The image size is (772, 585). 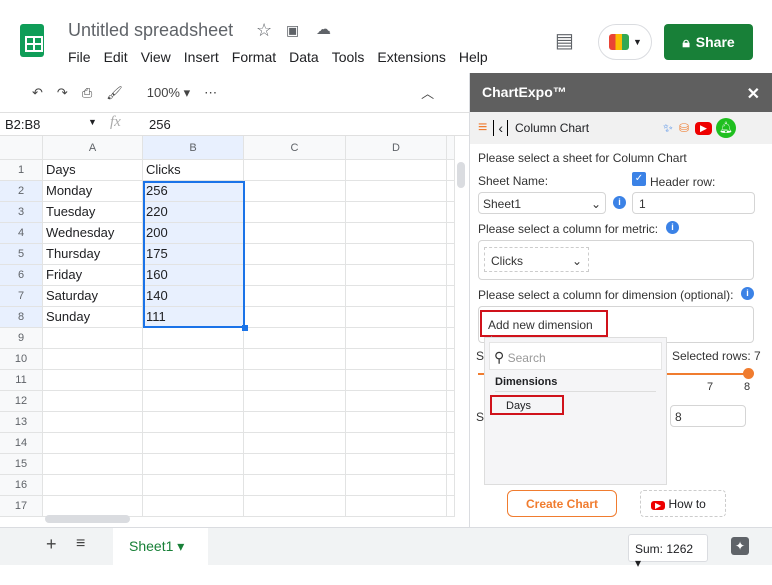 I want to click on row-header: 7, so click(x=21, y=296).